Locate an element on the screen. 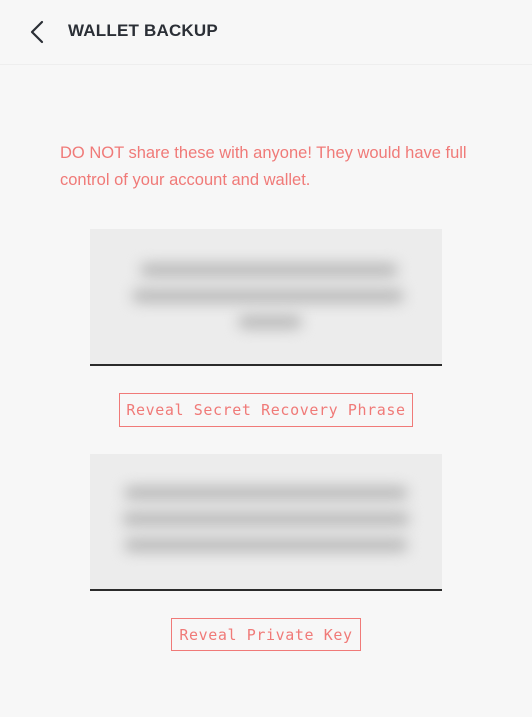 This screenshot has width=532, height=717. private-key-blurred-box is located at coordinates (266, 522).